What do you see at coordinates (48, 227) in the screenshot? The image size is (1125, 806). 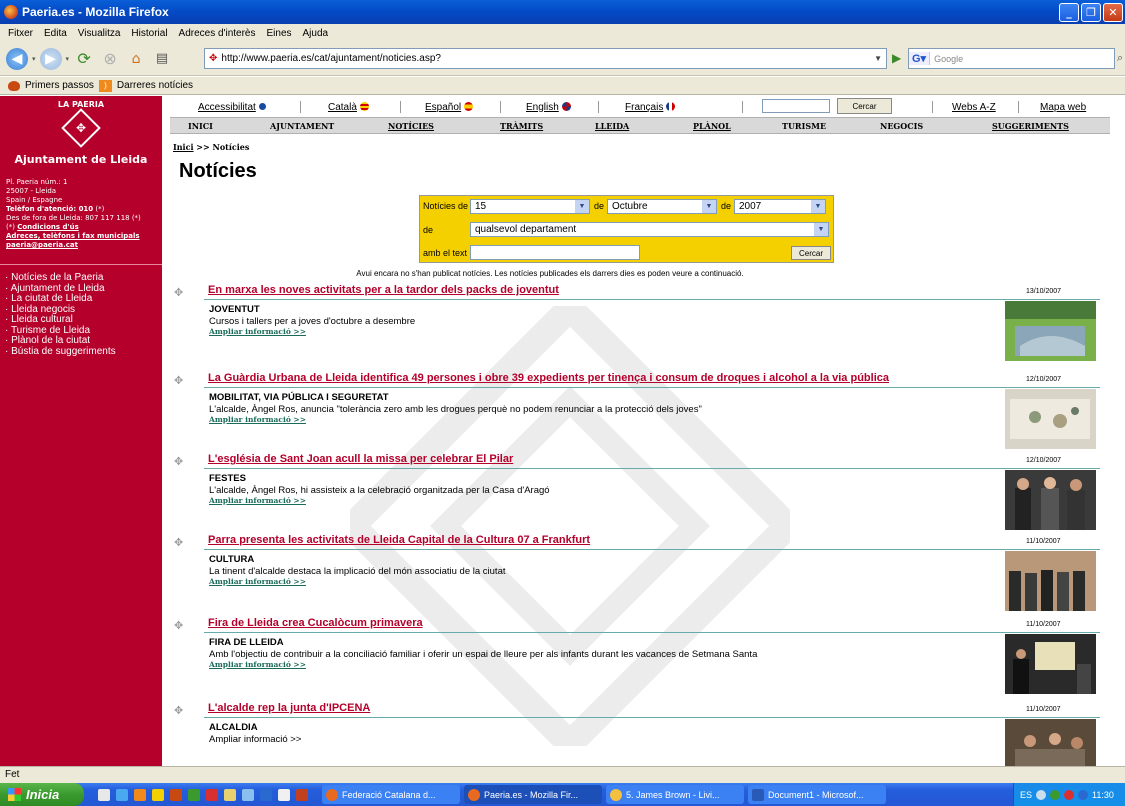 I see `conditions-link: Condicions d'ús` at bounding box center [48, 227].